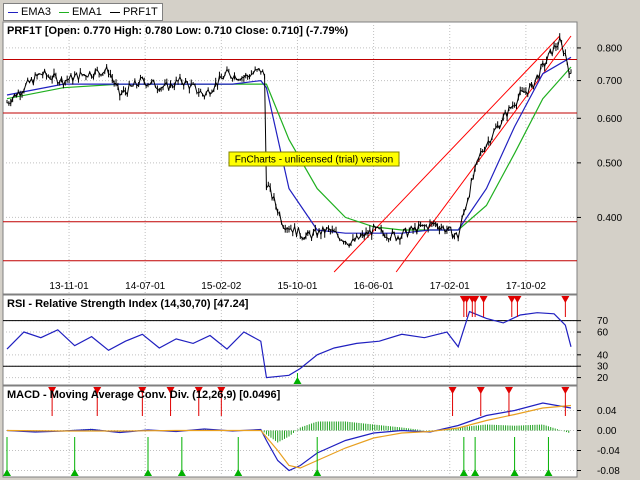 The image size is (640, 480). I want to click on y-tick-label: 40, so click(603, 355).